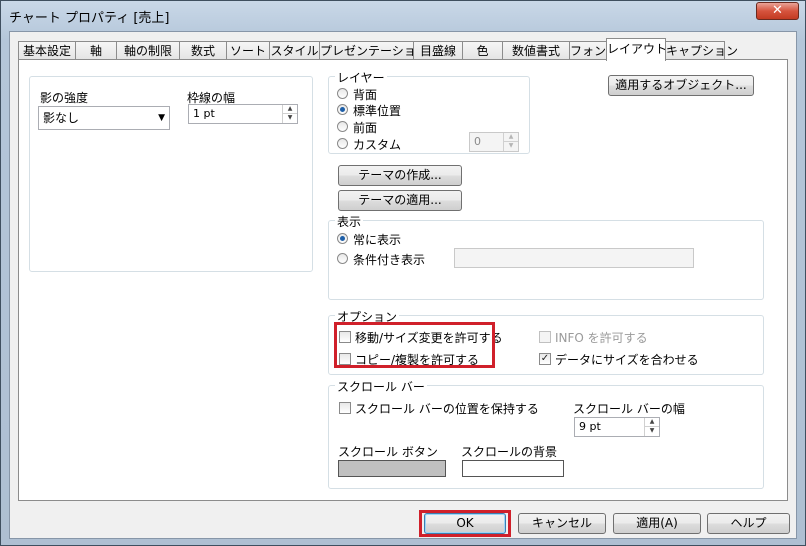  I want to click on tab-number-format: 数値書式, so click(536, 50).